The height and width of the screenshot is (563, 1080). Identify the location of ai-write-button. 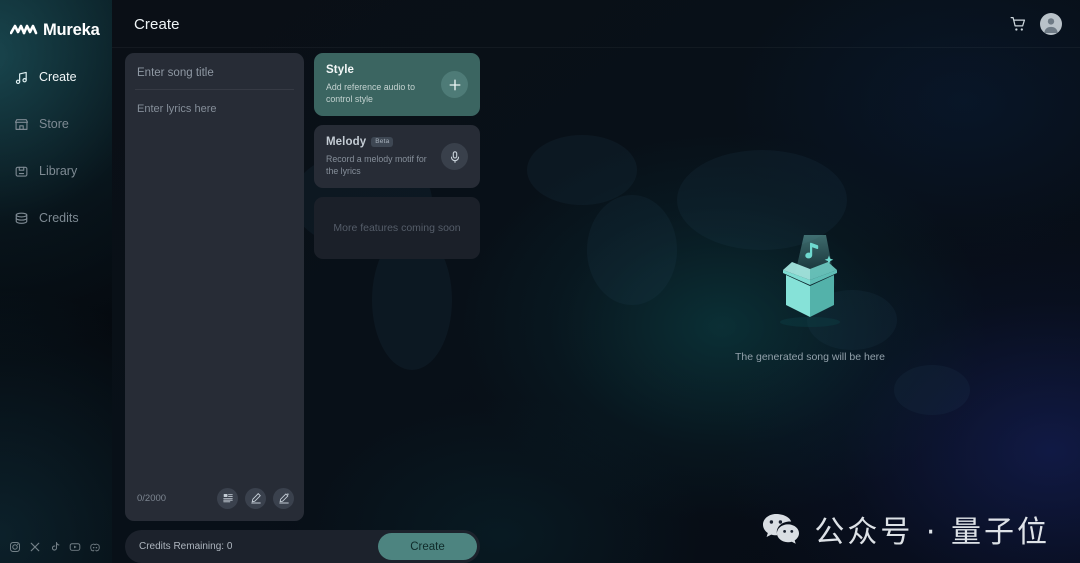
(283, 498).